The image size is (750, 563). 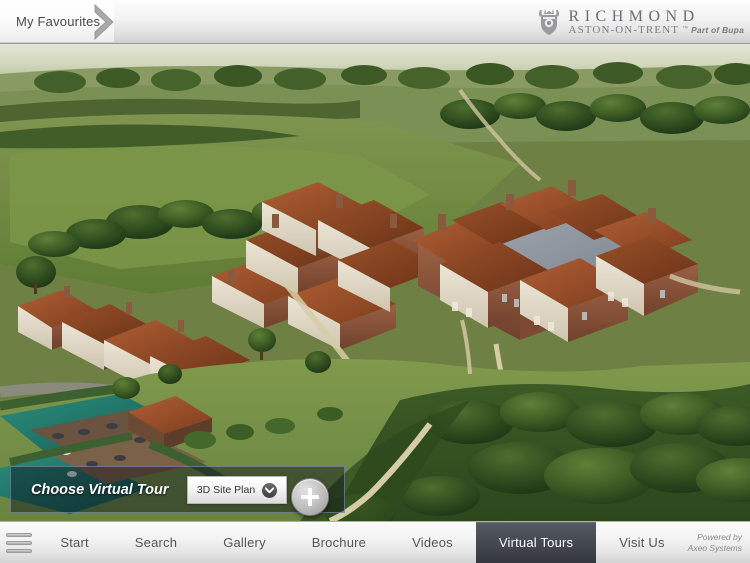 I want to click on choose-virtual-tour-label: Choose Virtual Tour, so click(x=100, y=489).